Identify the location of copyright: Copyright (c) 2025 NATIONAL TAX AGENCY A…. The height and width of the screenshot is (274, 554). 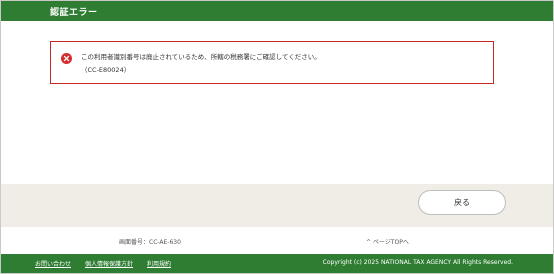
(417, 262).